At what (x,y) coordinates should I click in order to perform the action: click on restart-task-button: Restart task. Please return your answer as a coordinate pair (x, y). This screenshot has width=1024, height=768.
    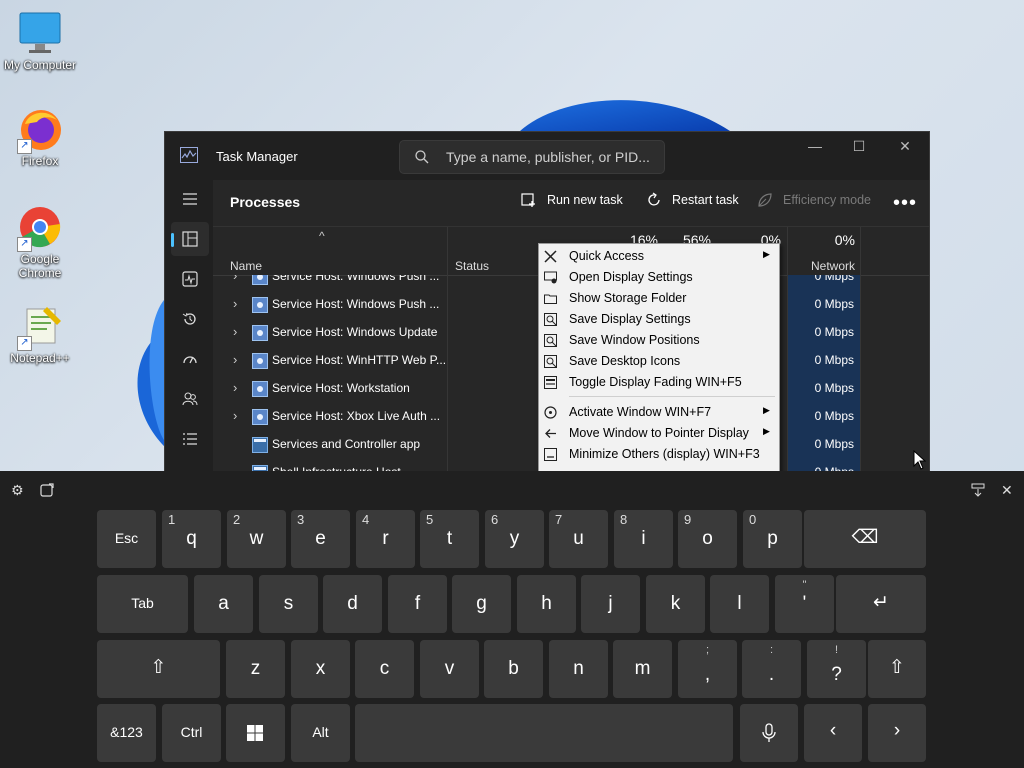
    Looking at the image, I should click on (693, 199).